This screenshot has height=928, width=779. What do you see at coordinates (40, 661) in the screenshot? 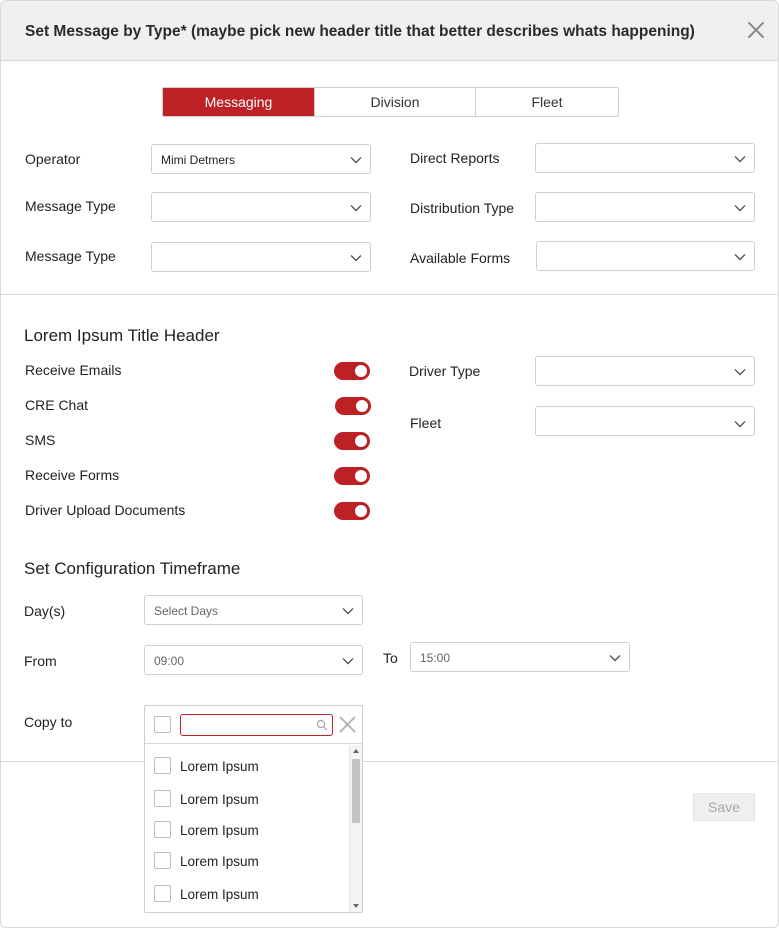
I see `from-label: From` at bounding box center [40, 661].